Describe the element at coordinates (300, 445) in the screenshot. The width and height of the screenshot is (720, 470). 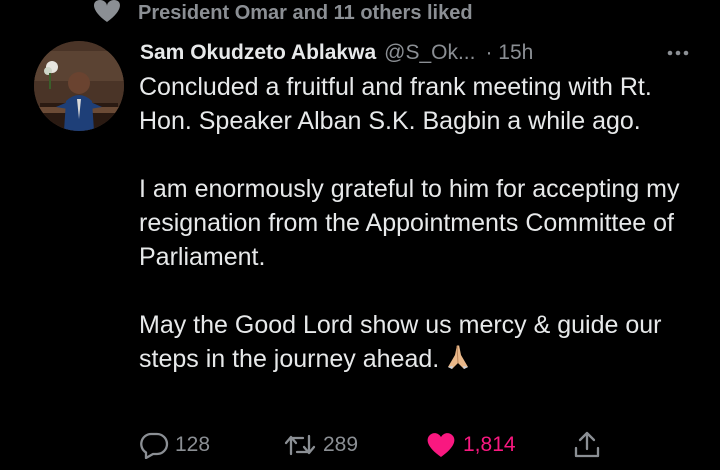
I see `retweet-icon` at that location.